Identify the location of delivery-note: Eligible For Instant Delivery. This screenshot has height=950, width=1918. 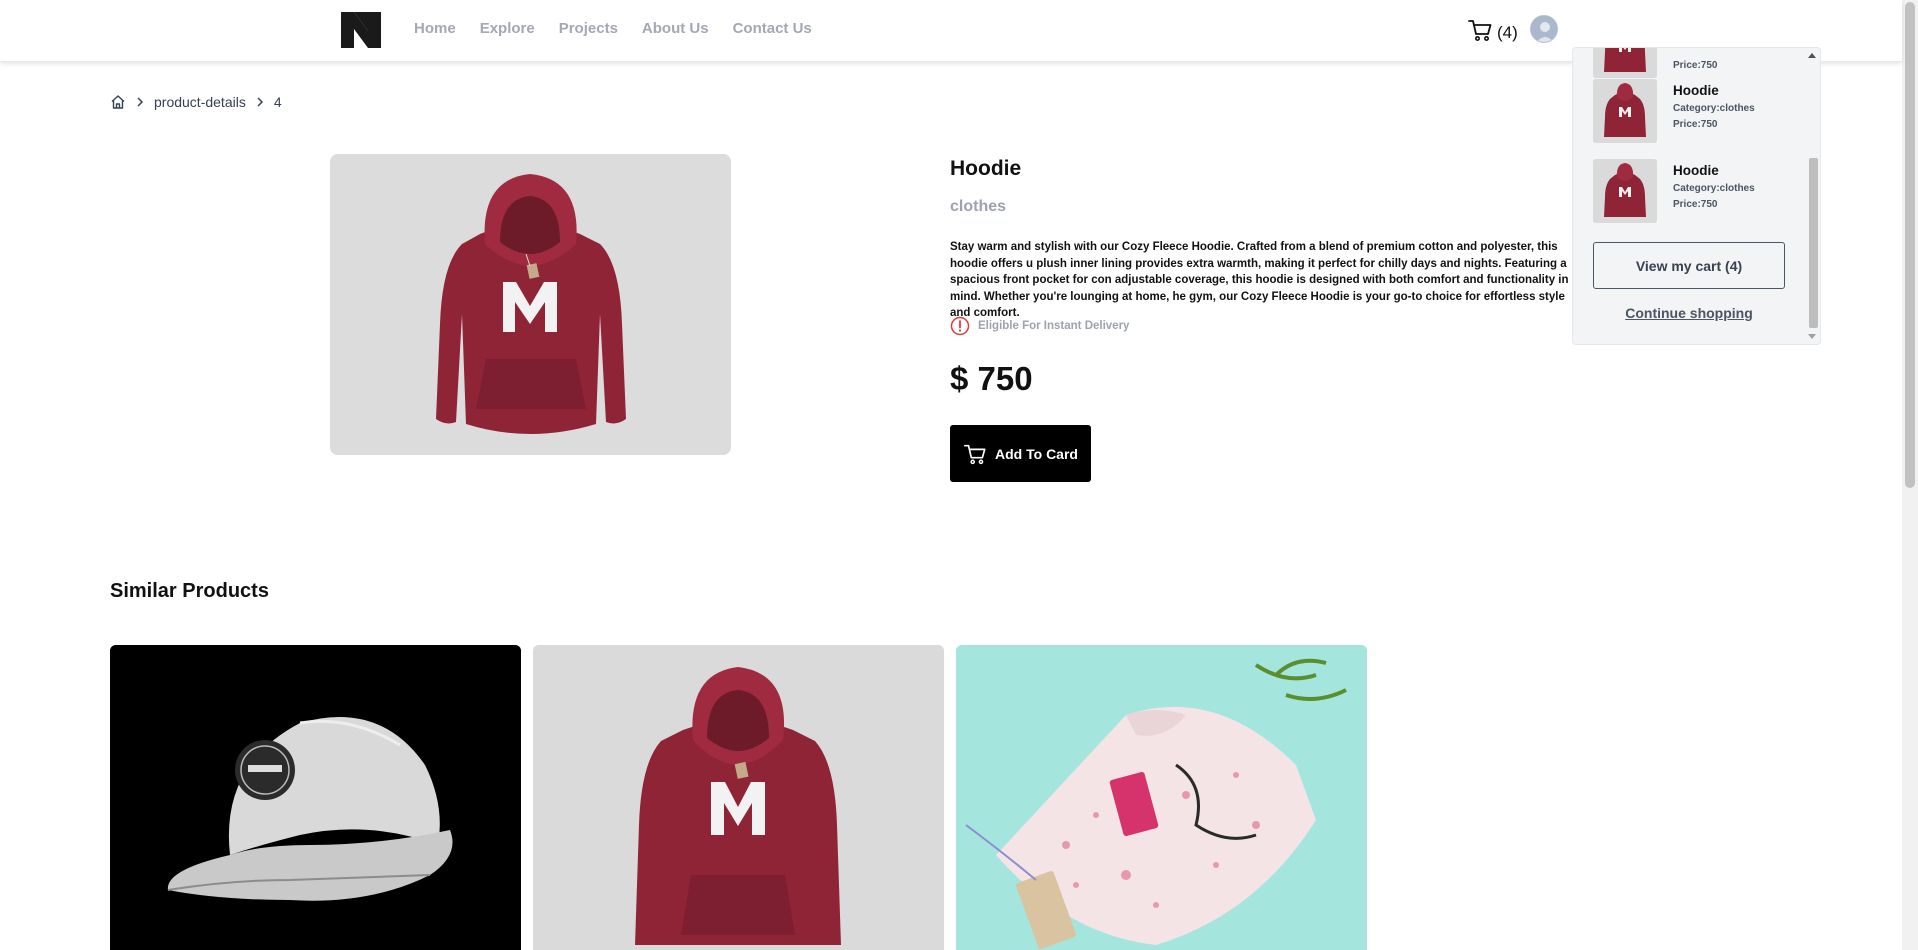
(1039, 326).